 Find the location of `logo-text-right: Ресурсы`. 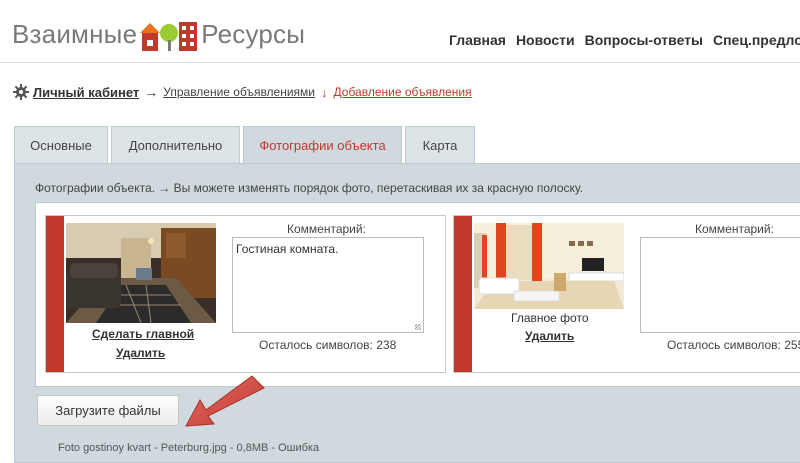

logo-text-right: Ресурсы is located at coordinates (253, 33).